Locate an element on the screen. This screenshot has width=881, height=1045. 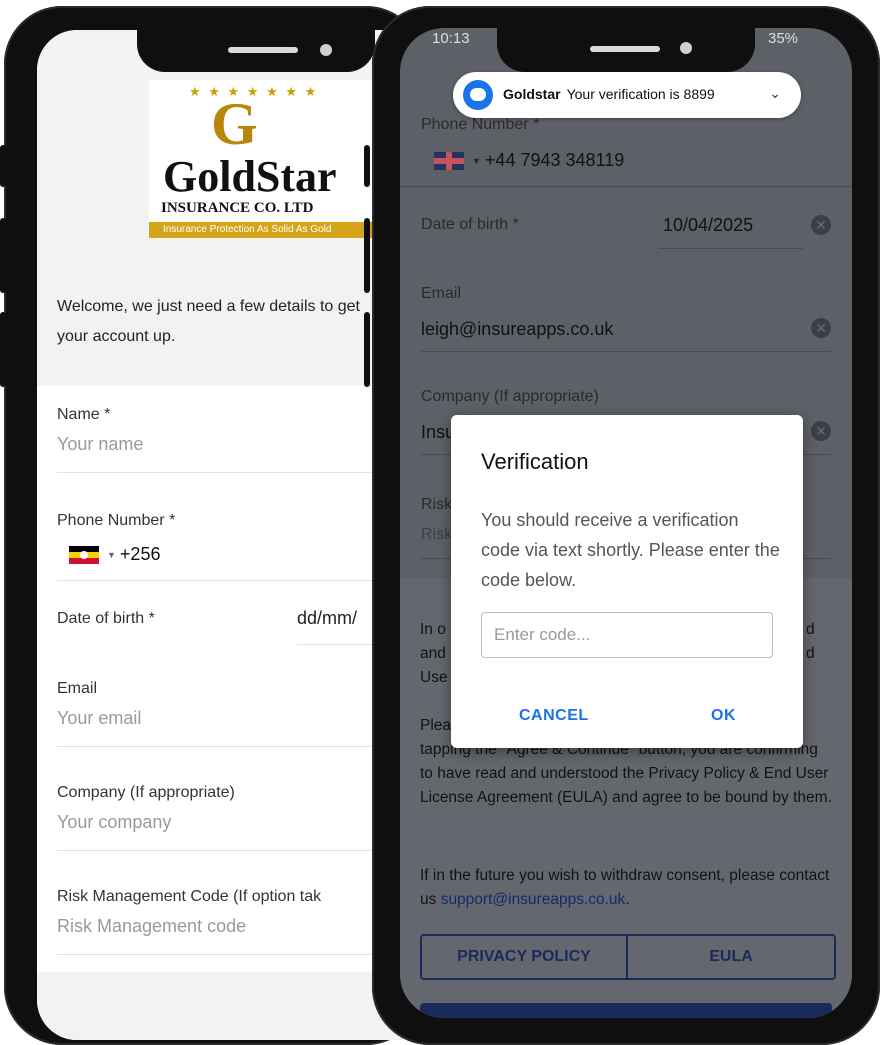
status-time: 10:13 is located at coordinates (451, 38).